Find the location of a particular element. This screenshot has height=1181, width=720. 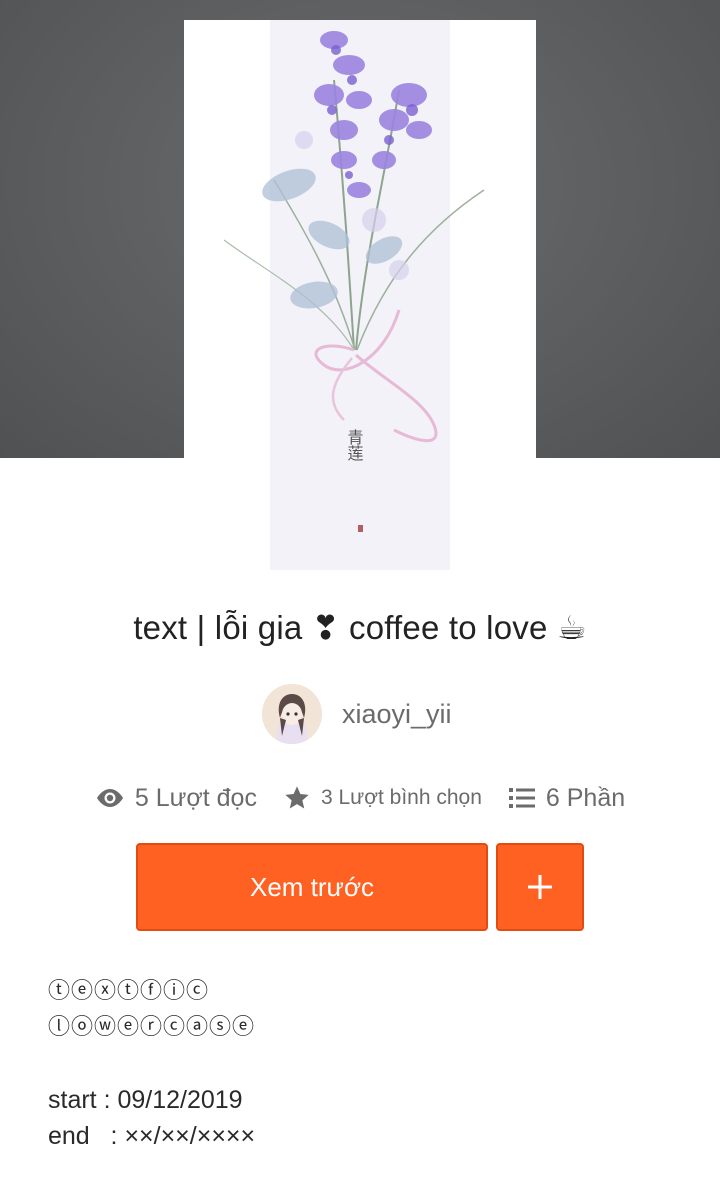

eye-icon is located at coordinates (109, 798).